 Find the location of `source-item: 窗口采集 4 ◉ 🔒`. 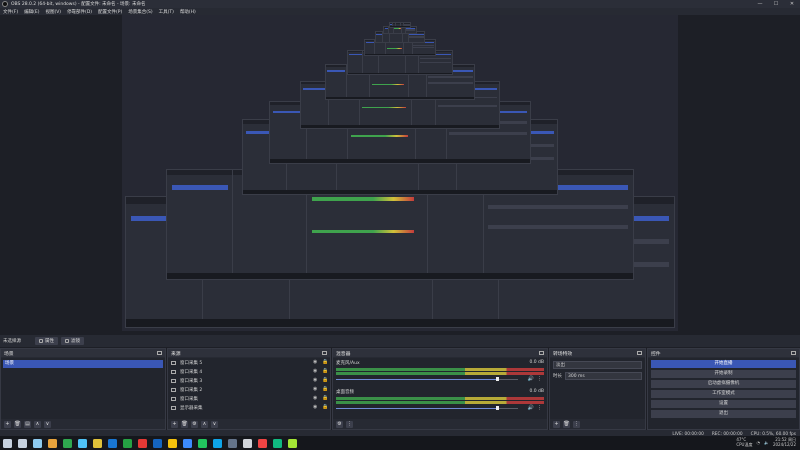

source-item: 窗口采集 4 ◉ 🔒 is located at coordinates (249, 371).